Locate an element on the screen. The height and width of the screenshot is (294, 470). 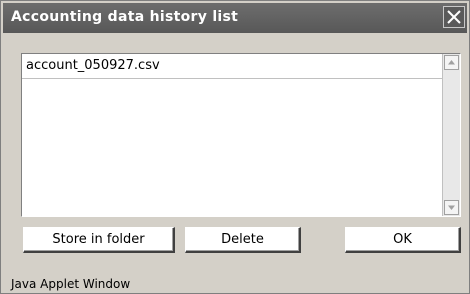
close-button is located at coordinates (454, 17).